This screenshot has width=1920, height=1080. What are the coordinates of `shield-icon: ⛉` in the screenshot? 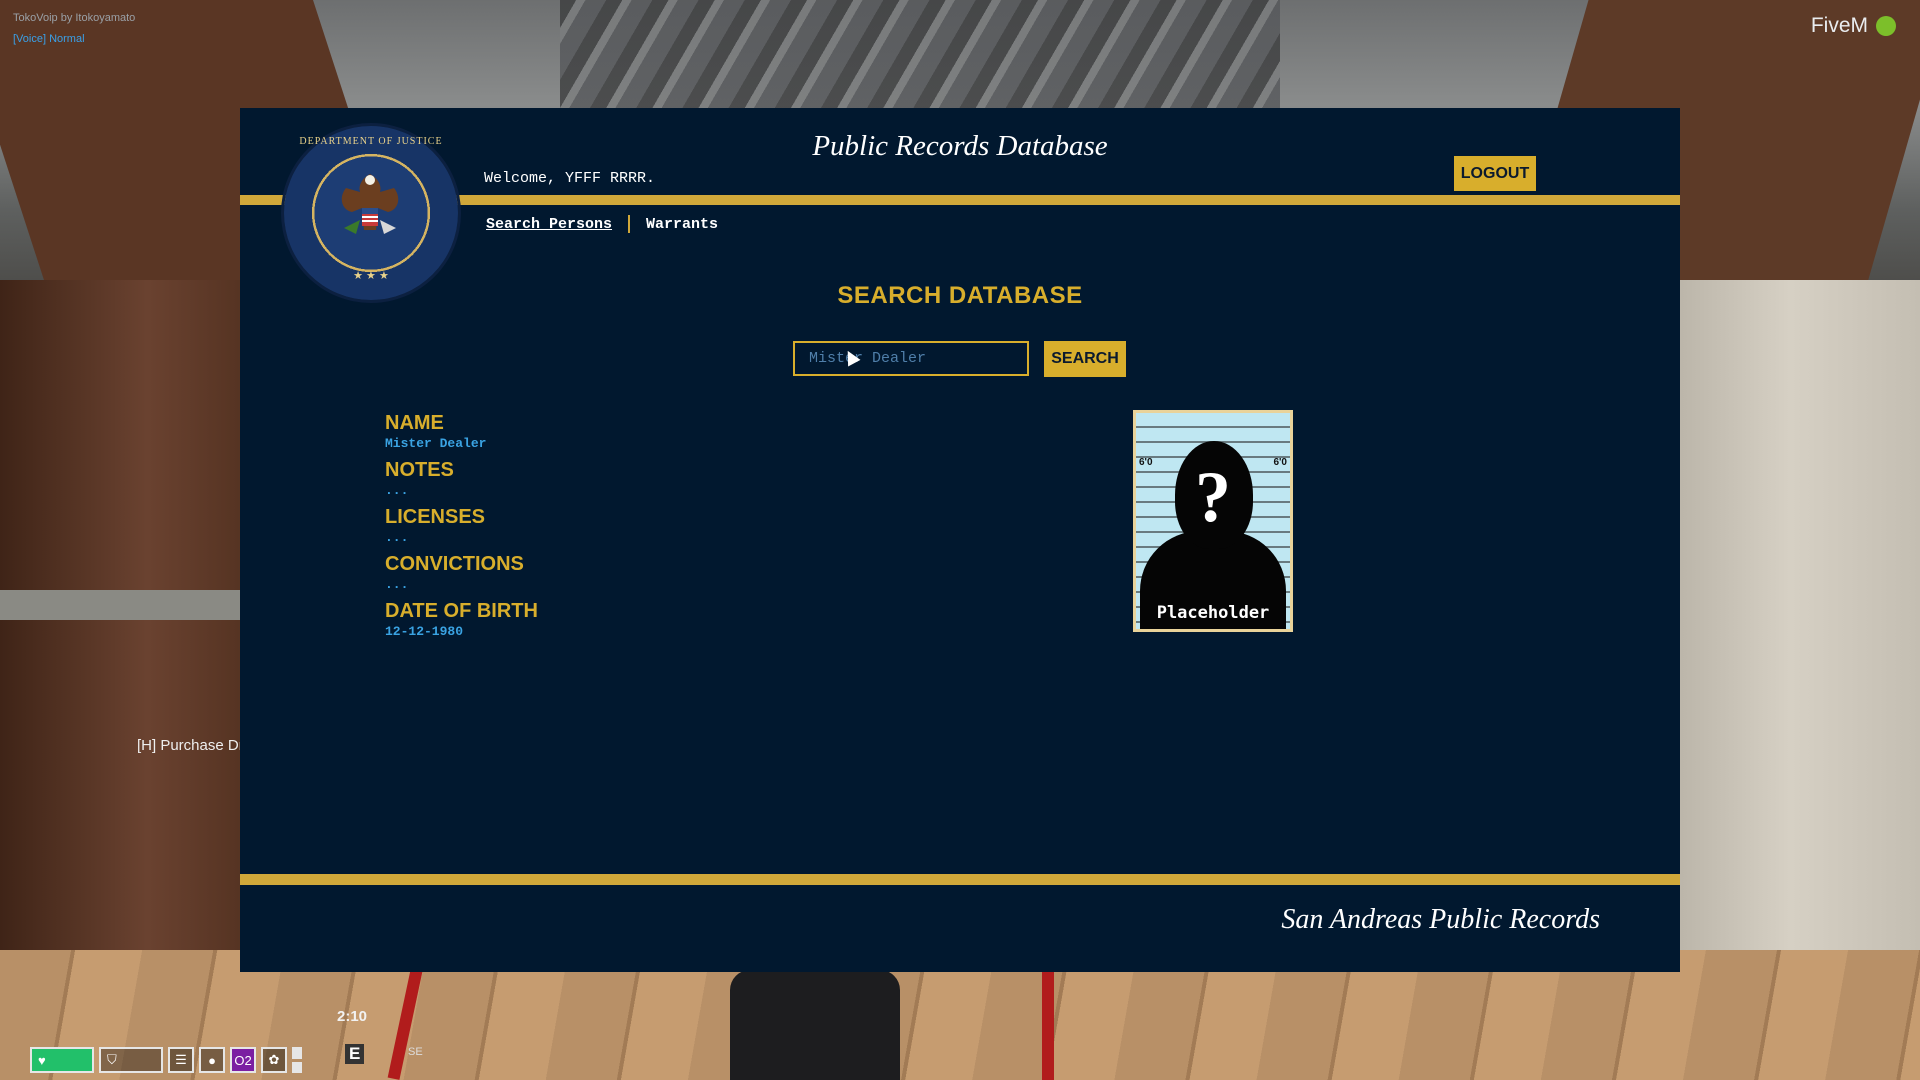 It's located at (112, 1059).